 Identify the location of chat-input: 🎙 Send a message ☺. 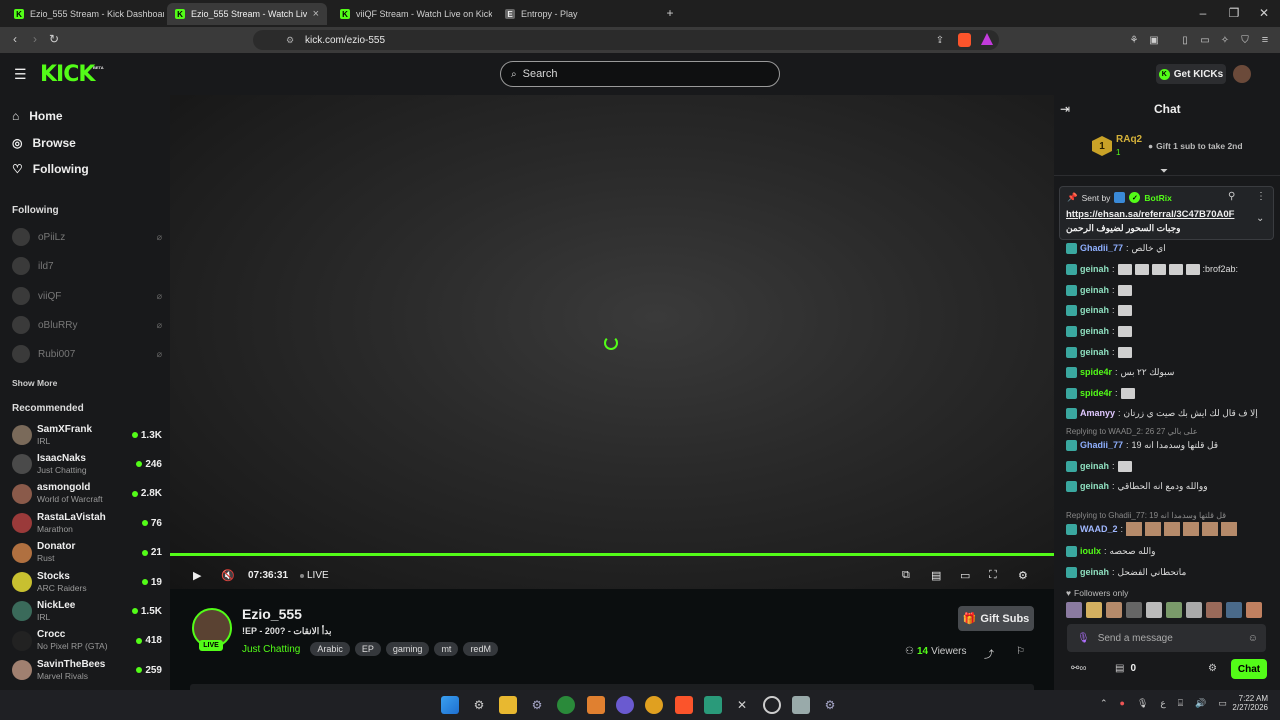
(1166, 638).